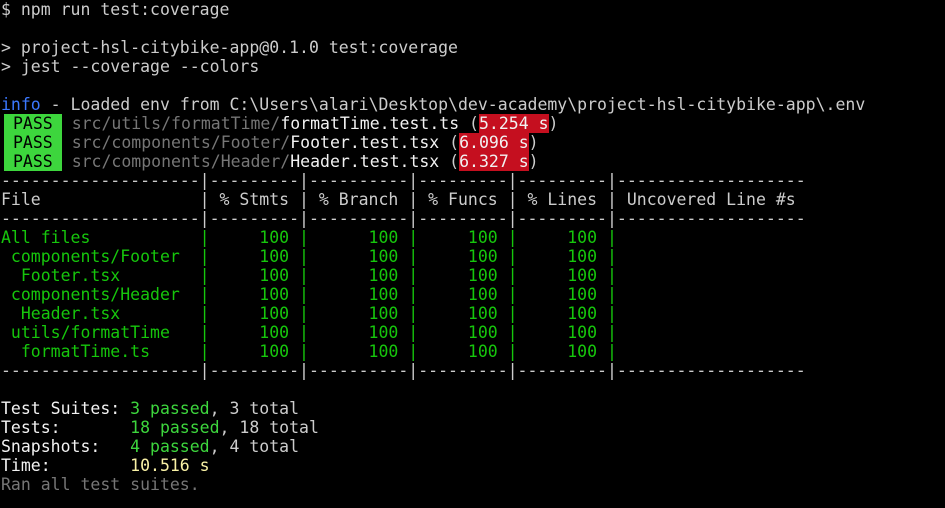 Image resolution: width=945 pixels, height=508 pixels. Describe the element at coordinates (181, 161) in the screenshot. I see `test-dir: src/components/Header/` at that location.